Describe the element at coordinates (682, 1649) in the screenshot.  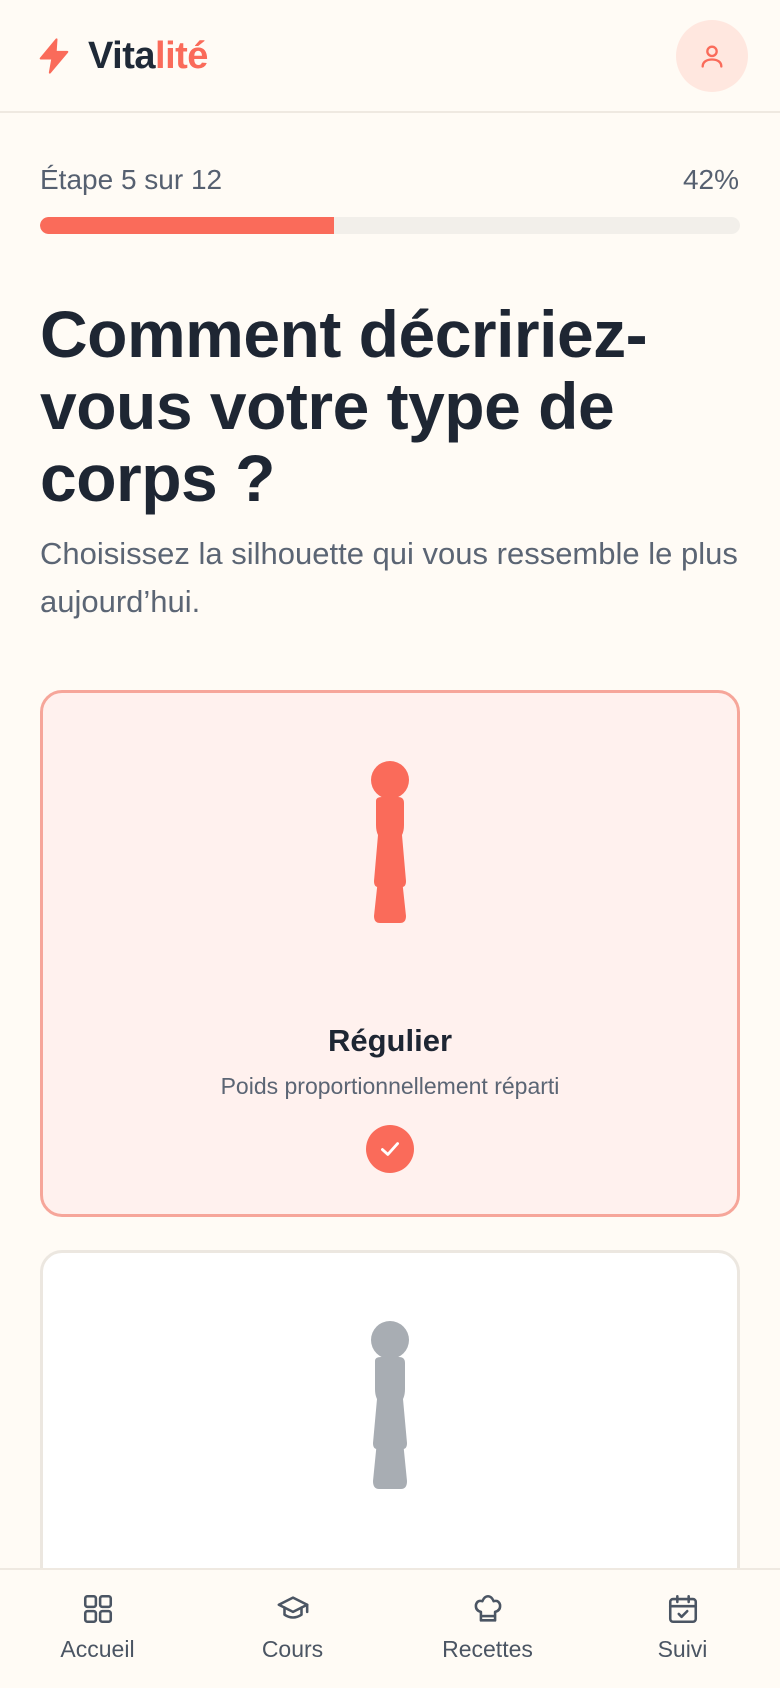
I see `nav-label: Suivi` at that location.